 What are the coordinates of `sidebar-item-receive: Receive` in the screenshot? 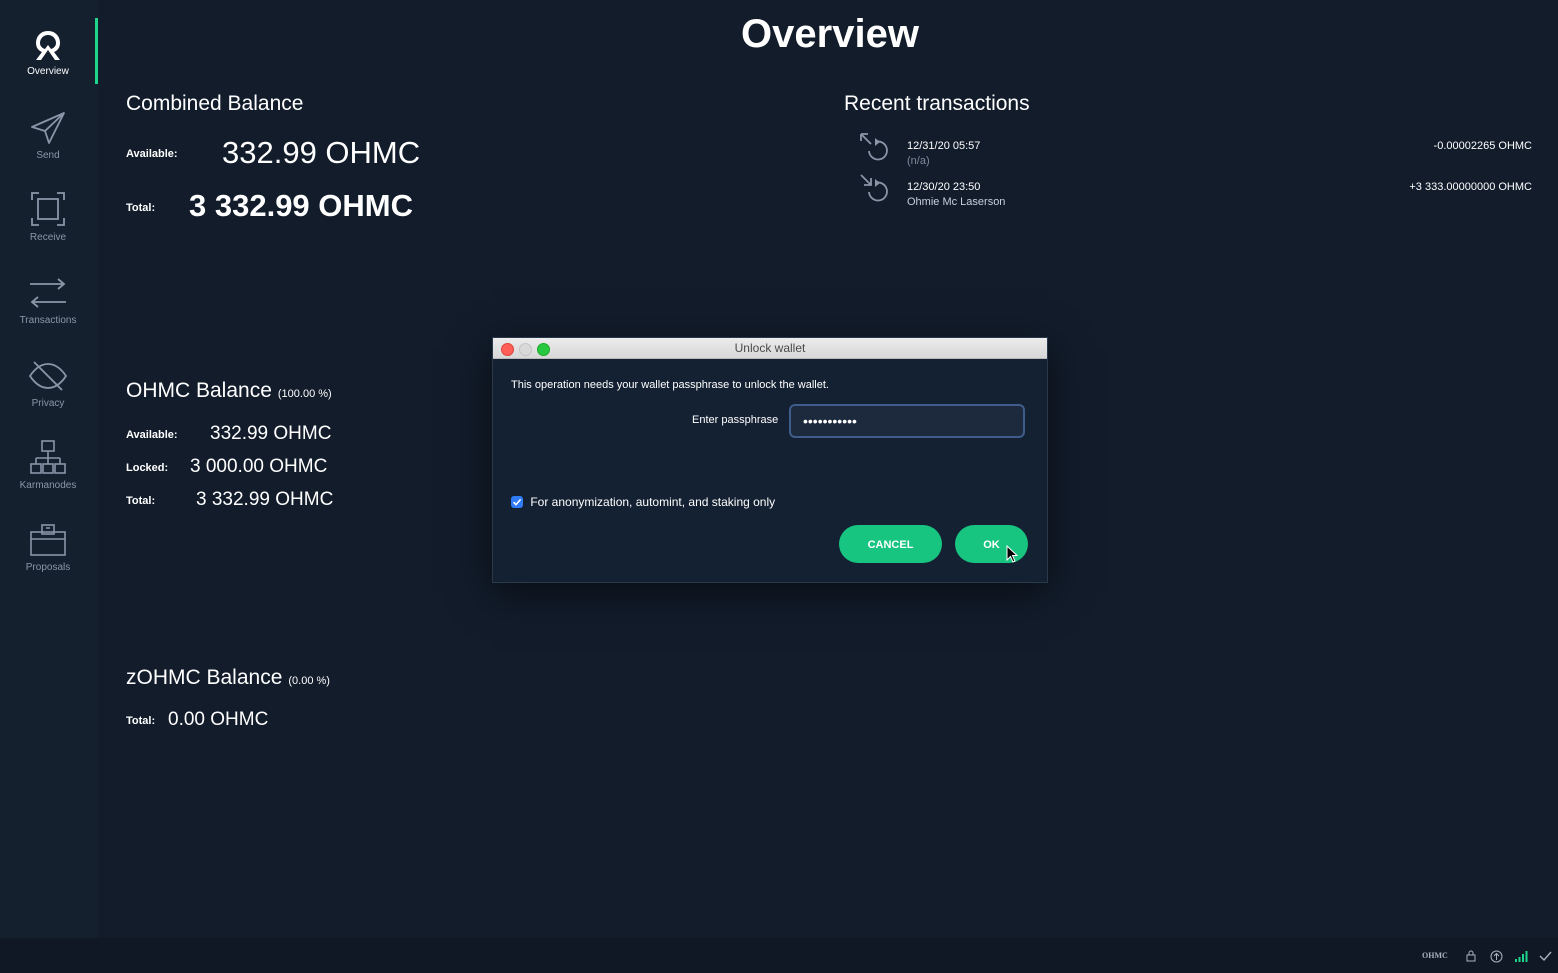 It's located at (48, 216).